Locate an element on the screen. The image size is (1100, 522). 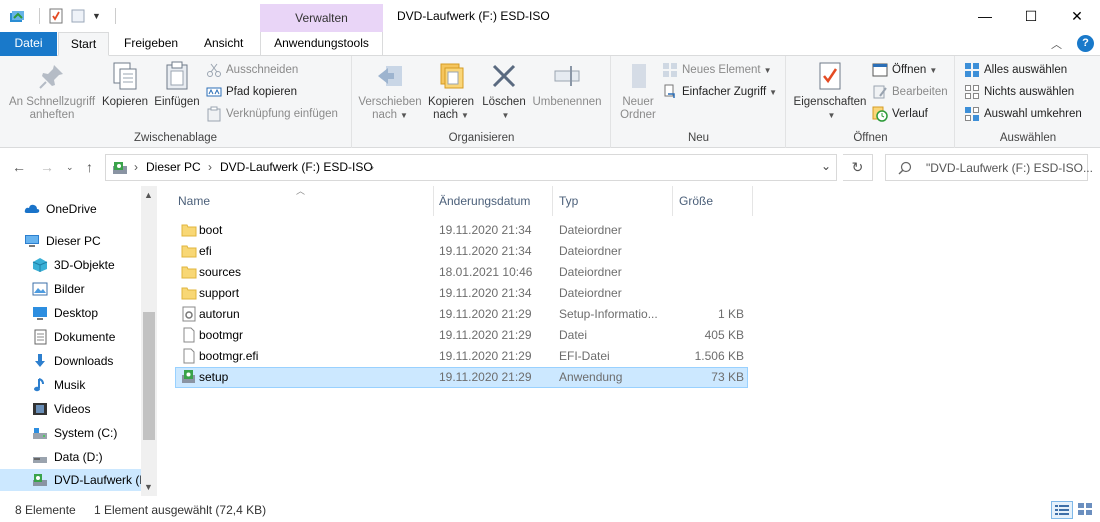
nav-item-this-pc: Dieser PC is located at coordinates (62, 241).